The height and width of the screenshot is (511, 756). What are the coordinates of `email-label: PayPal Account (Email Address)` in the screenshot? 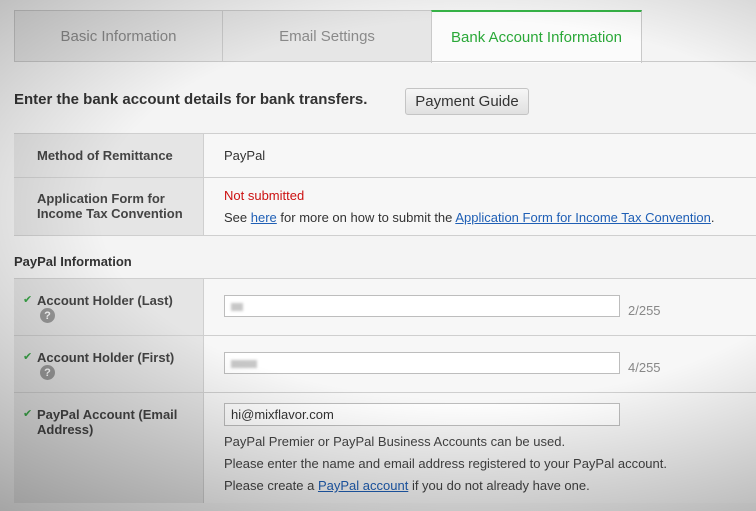 It's located at (107, 422).